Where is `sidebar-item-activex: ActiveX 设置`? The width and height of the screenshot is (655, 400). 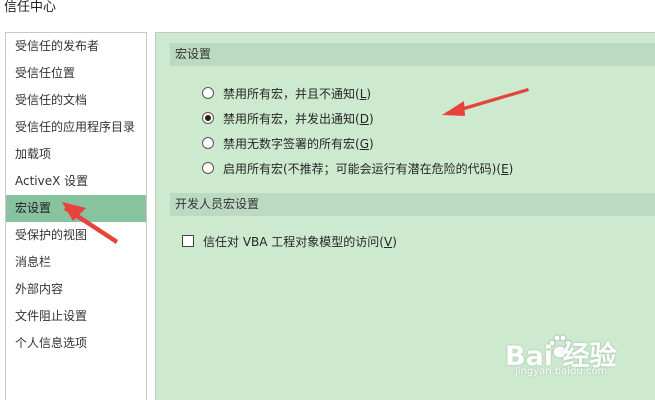
sidebar-item-activex: ActiveX 设置 is located at coordinates (76, 181).